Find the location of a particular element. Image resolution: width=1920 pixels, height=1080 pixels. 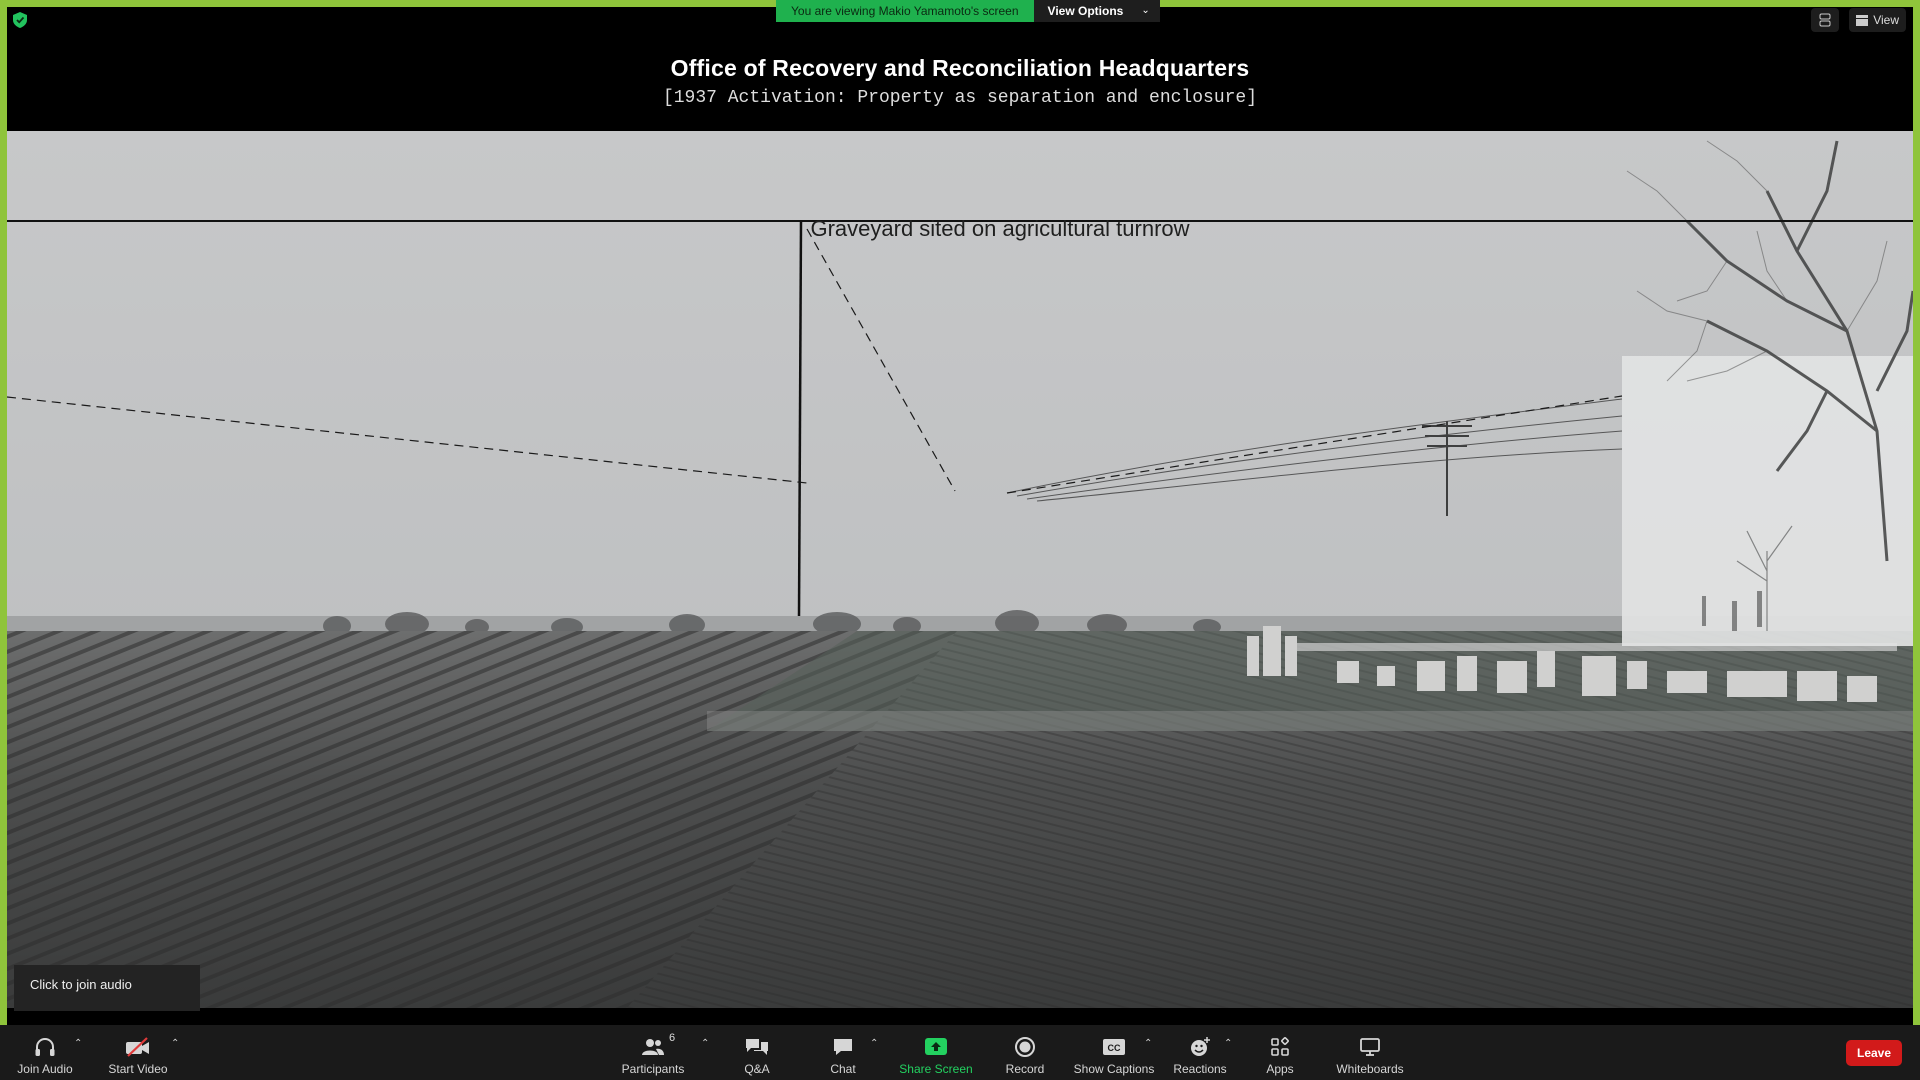

start-video-button: Start Video is located at coordinates (138, 1052).